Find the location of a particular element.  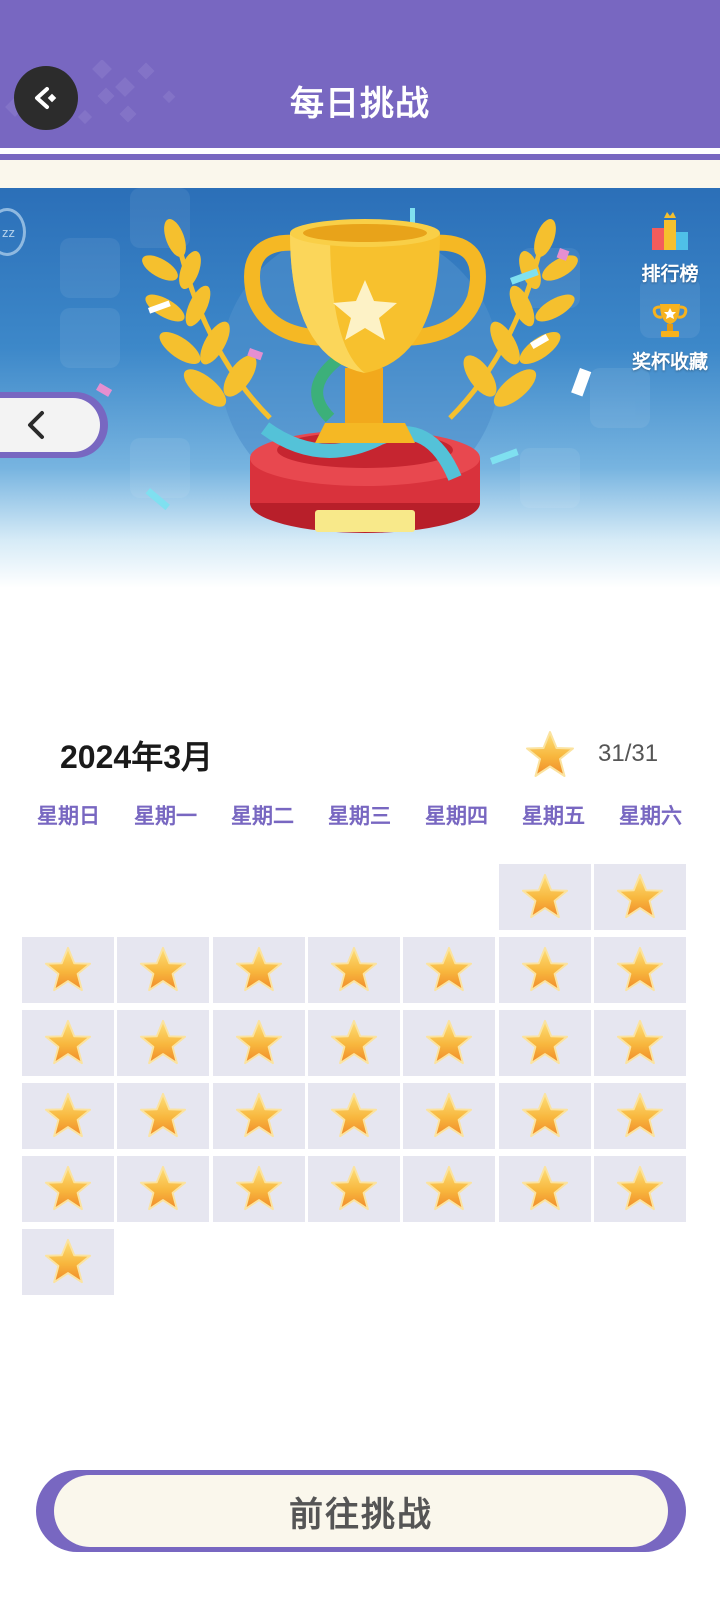

weekday-label: 星期二 is located at coordinates (262, 816).